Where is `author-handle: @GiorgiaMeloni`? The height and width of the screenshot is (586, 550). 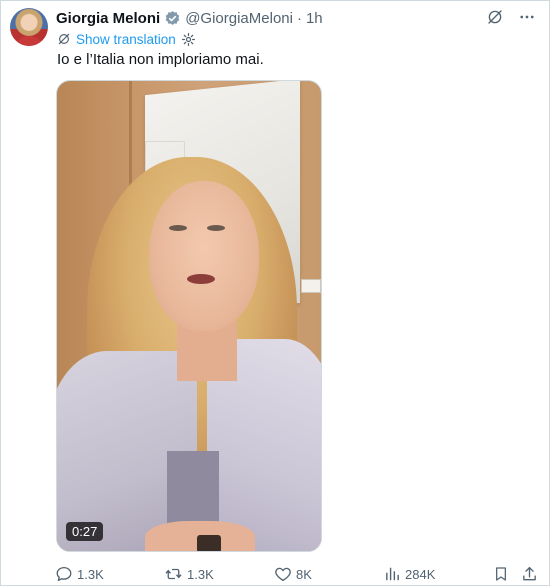
author-handle: @GiorgiaMeloni is located at coordinates (239, 18).